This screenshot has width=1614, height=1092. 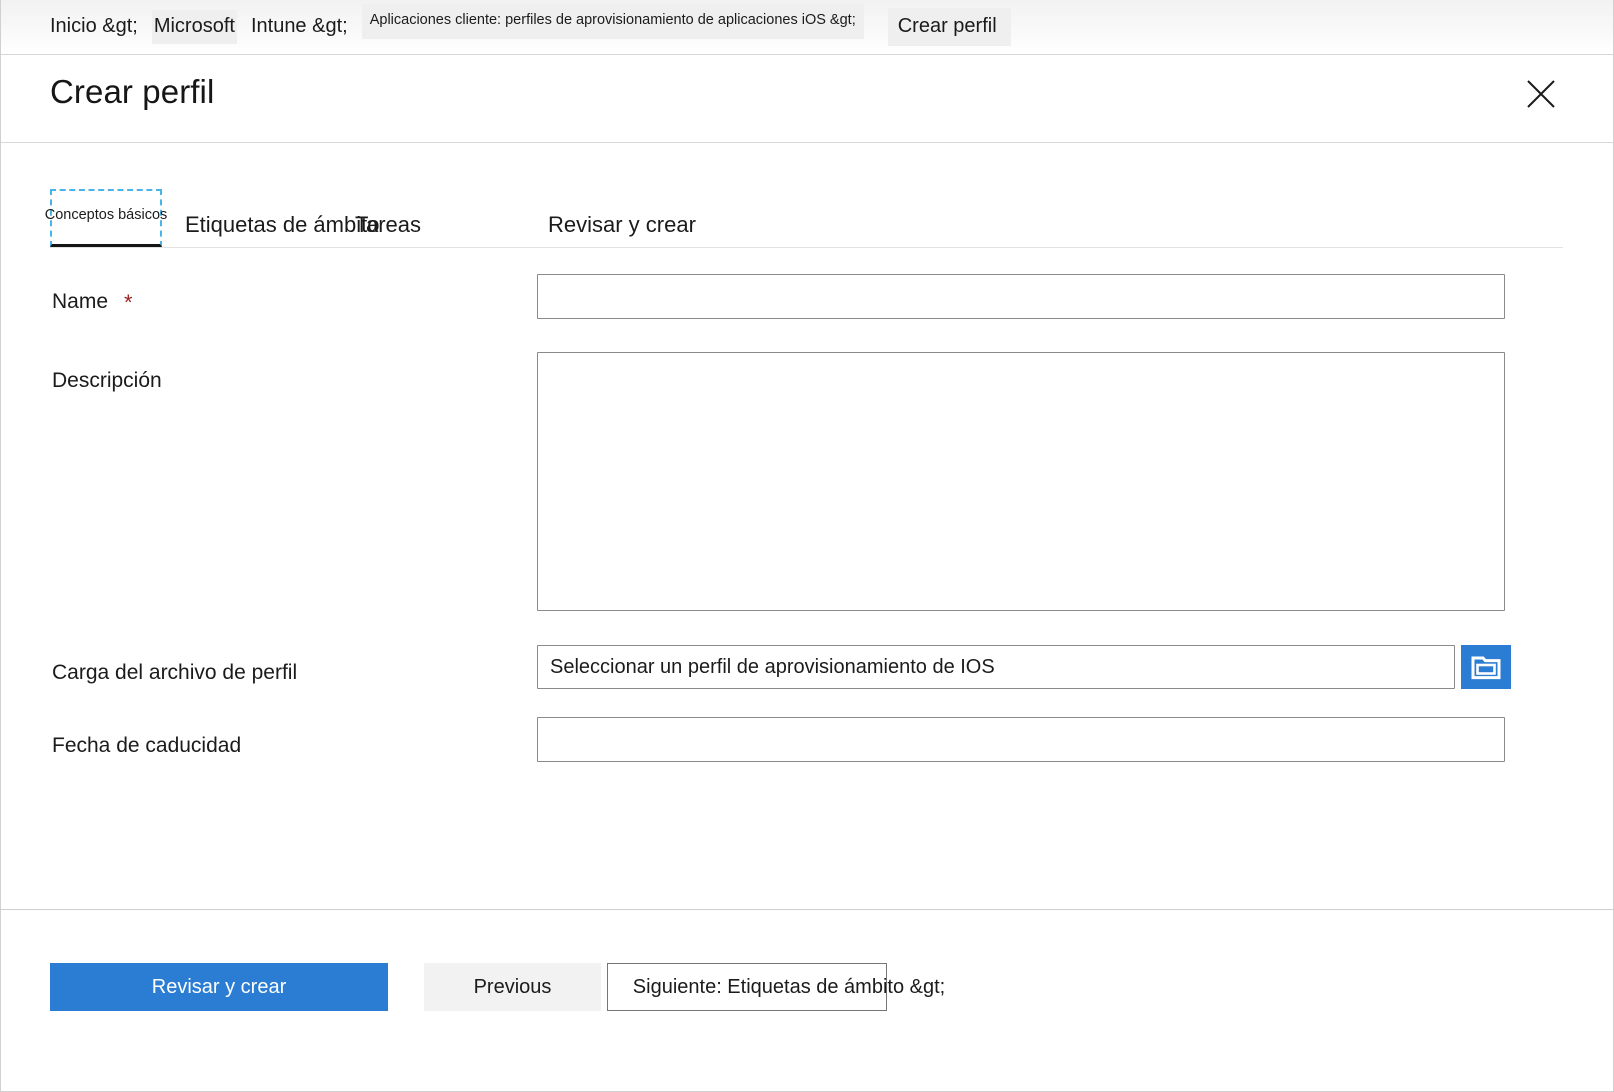 I want to click on breadcrumb-item-inicio: Inicio &gt;, so click(x=94, y=27).